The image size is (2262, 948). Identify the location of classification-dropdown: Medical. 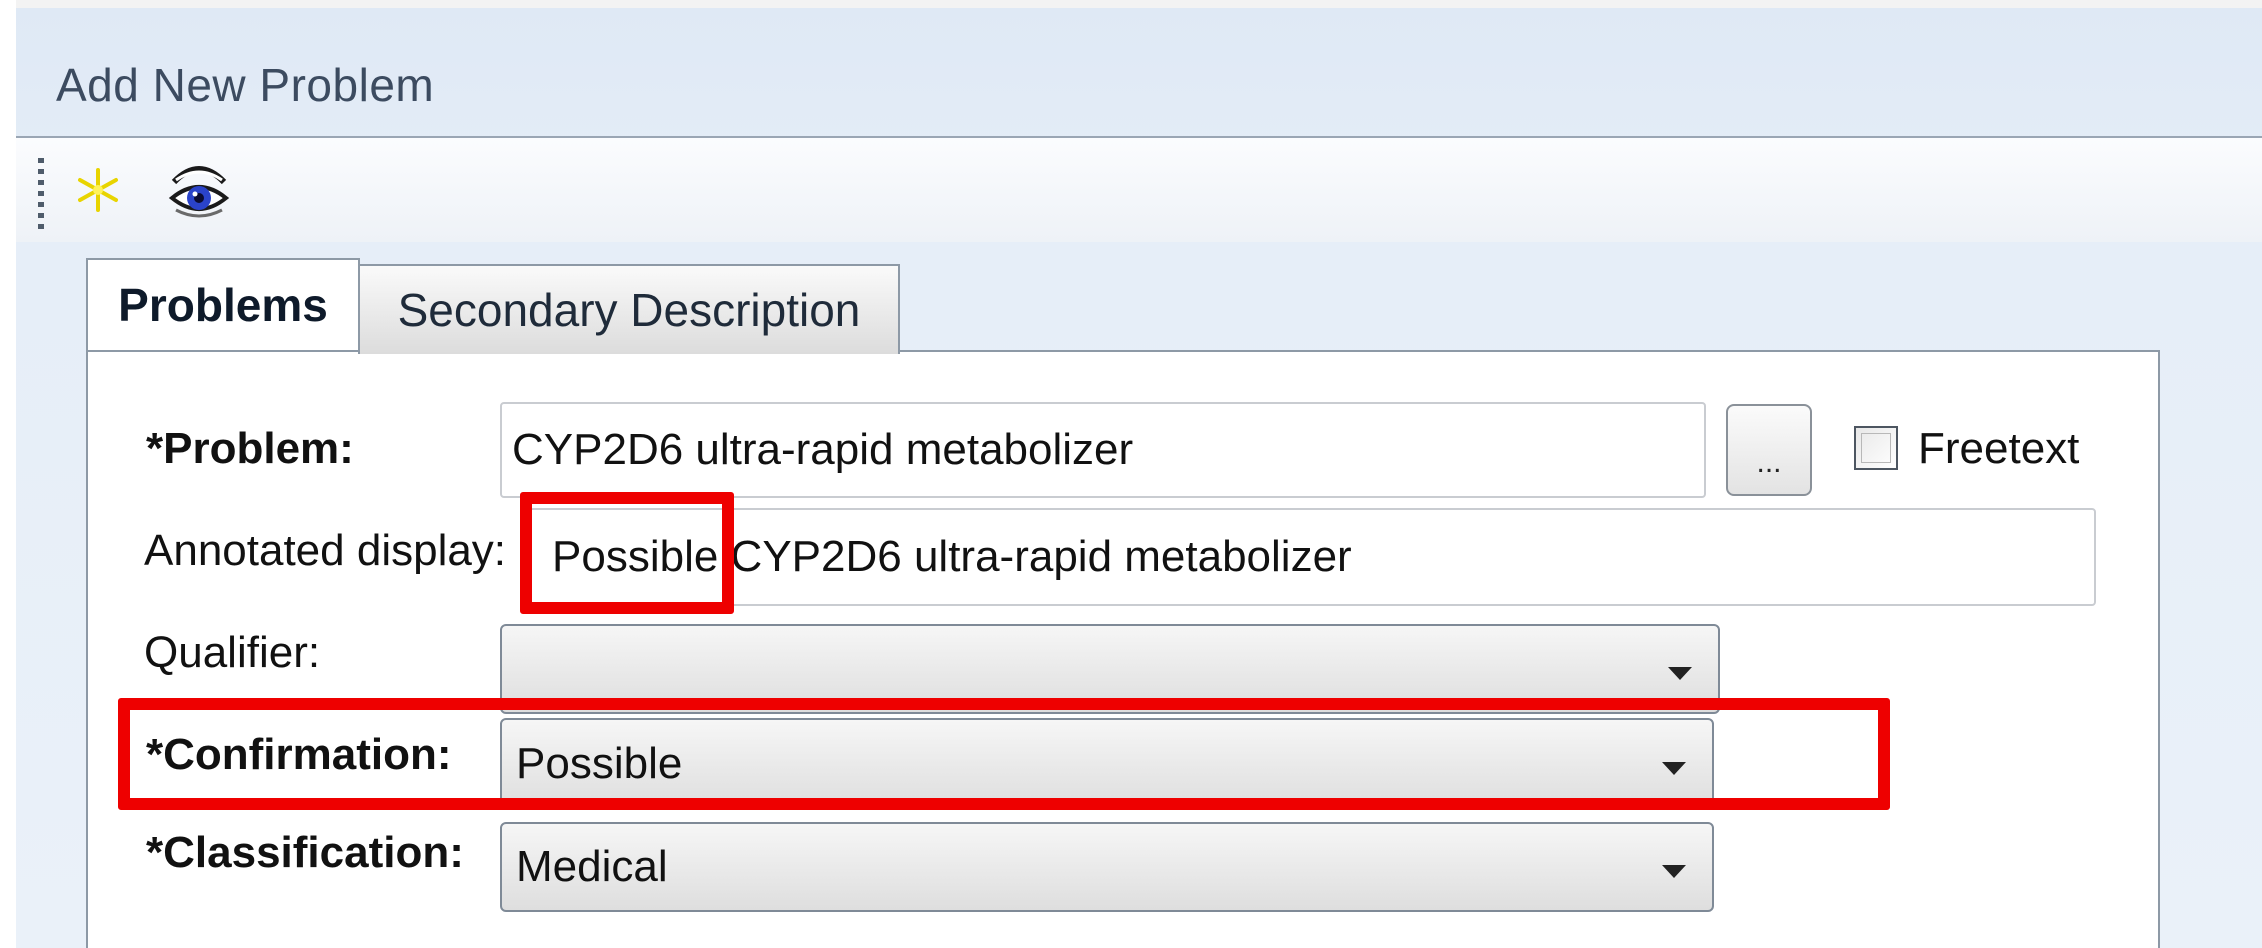
(1107, 867).